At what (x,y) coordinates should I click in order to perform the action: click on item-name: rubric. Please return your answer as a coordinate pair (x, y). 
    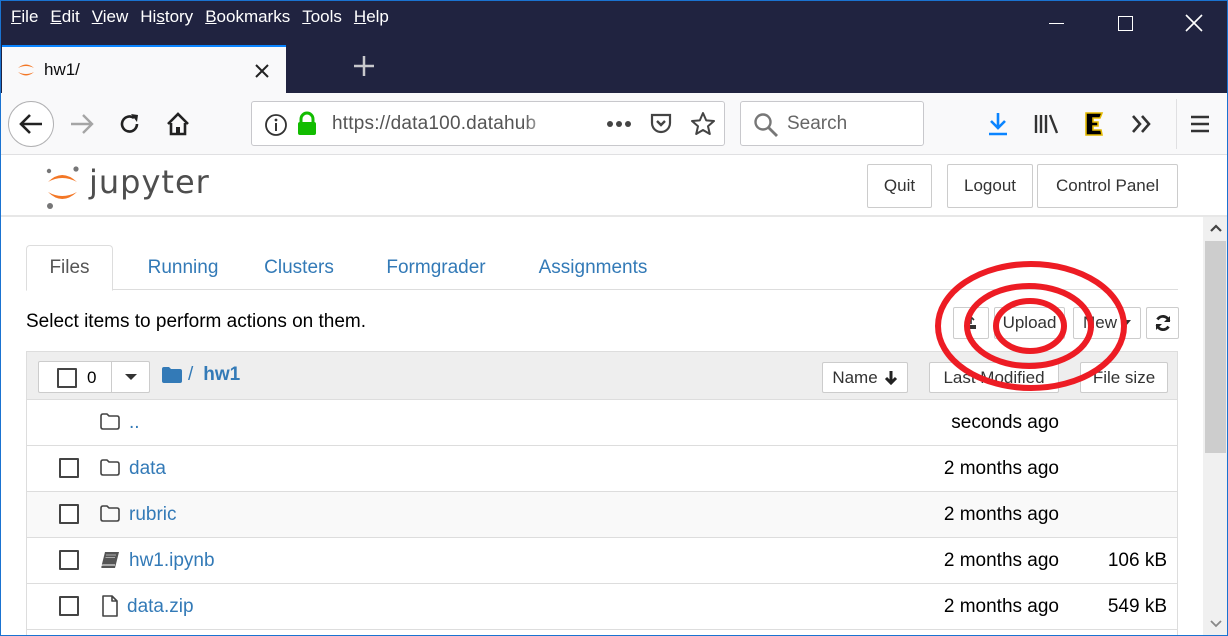
    Looking at the image, I should click on (153, 515).